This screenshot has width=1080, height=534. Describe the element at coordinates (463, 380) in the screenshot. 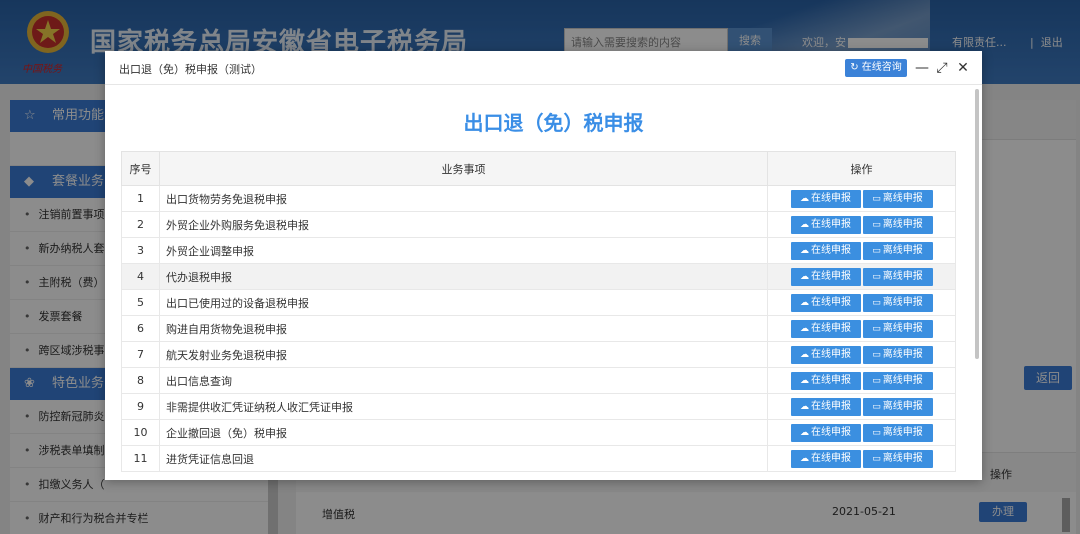

I see `row-item-name: 出口信息查询` at that location.